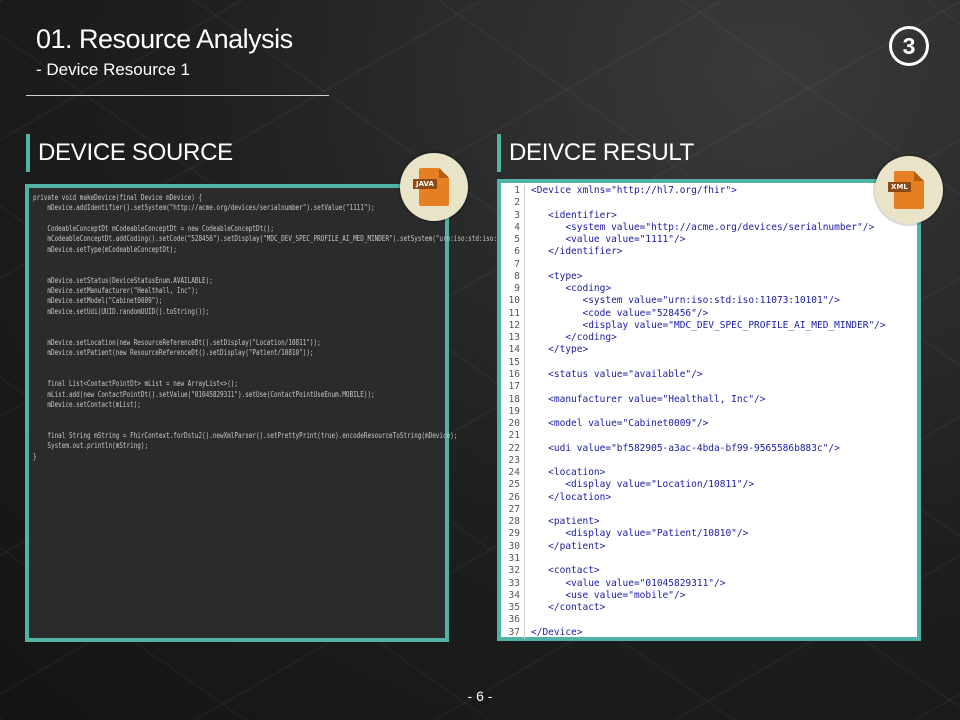  I want to click on line-number: 30, so click(515, 546).